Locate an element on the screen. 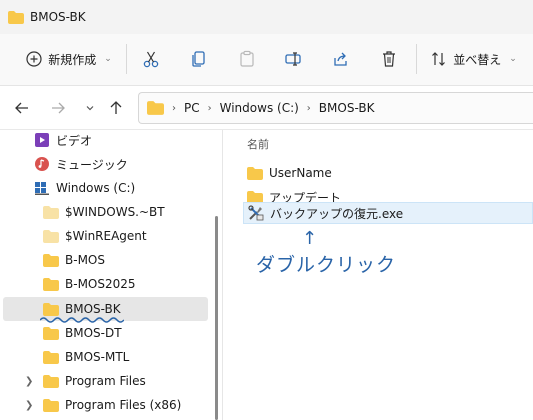 The height and width of the screenshot is (420, 533). back-button is located at coordinates (22, 108).